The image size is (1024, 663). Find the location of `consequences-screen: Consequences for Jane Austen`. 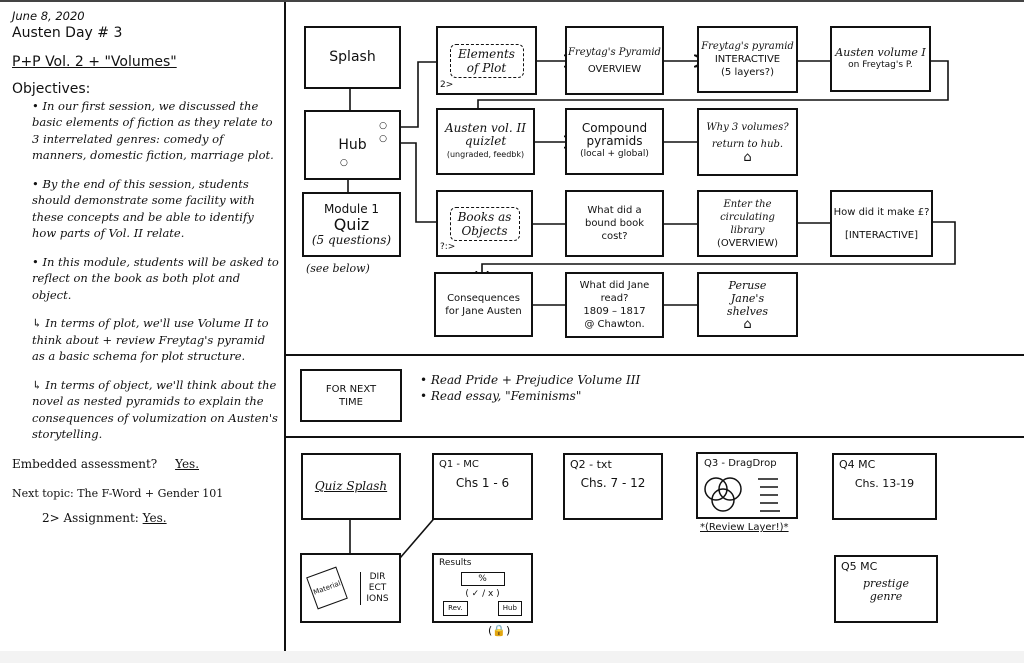

consequences-screen: Consequences for Jane Austen is located at coordinates (483, 304).